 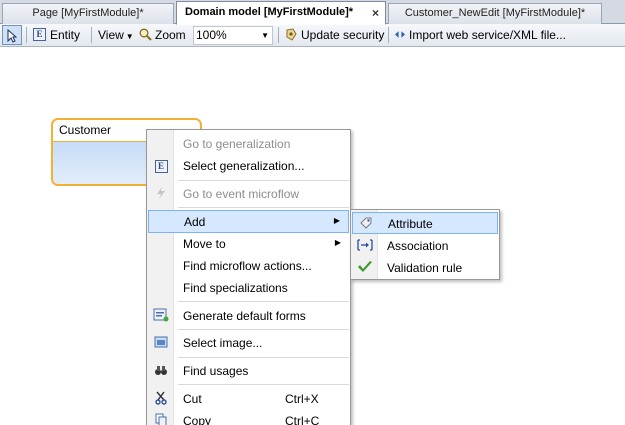 I want to click on magnifier-icon, so click(x=145, y=35).